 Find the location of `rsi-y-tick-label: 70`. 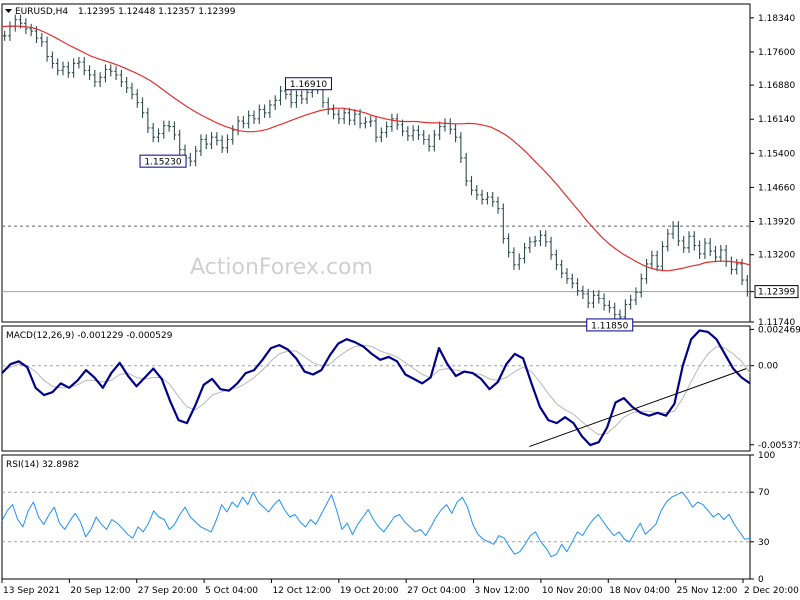

rsi-y-tick-label: 70 is located at coordinates (764, 493).